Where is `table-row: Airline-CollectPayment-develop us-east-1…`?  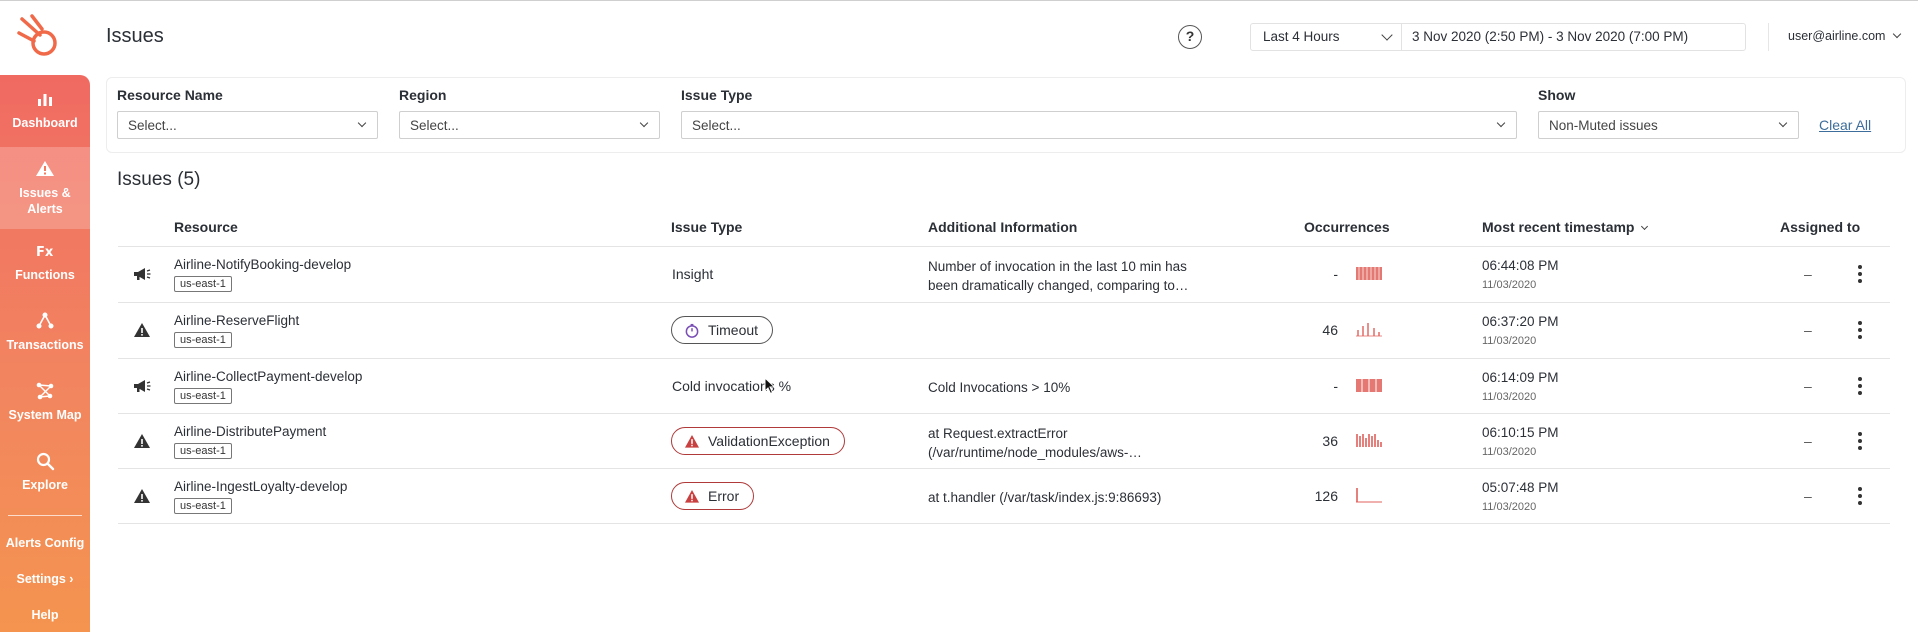
table-row: Airline-CollectPayment-develop us-east-1… is located at coordinates (1004, 386).